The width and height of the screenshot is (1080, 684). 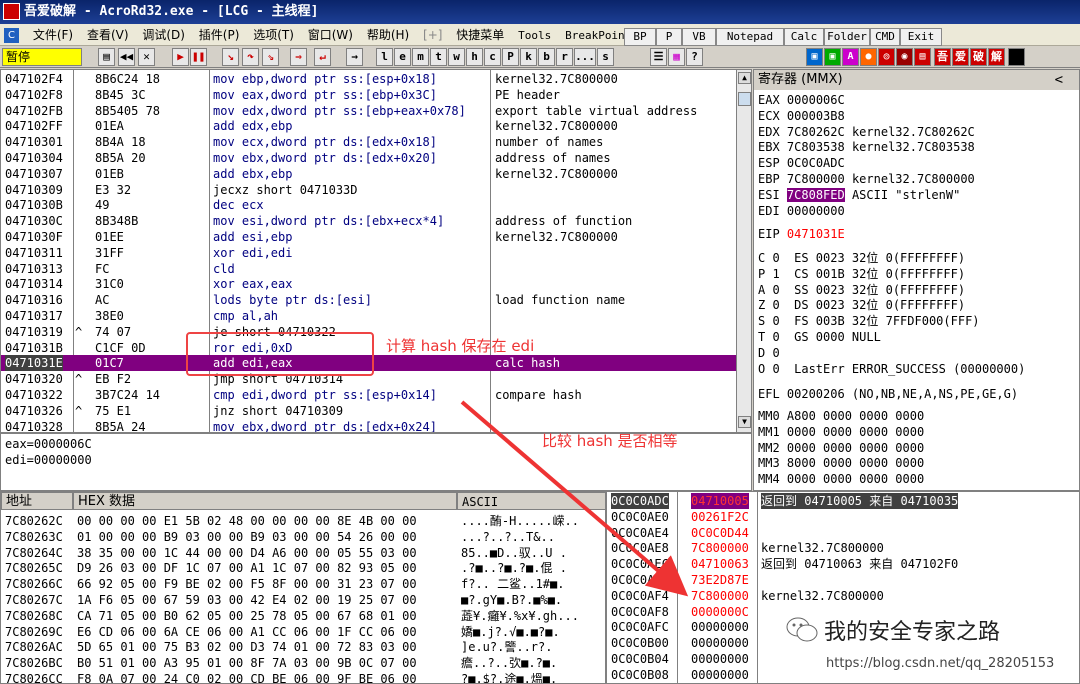 What do you see at coordinates (376, 348) in the screenshot?
I see `disasm-row: 0471031B C1CF 0D ror edi,0xD` at bounding box center [376, 348].